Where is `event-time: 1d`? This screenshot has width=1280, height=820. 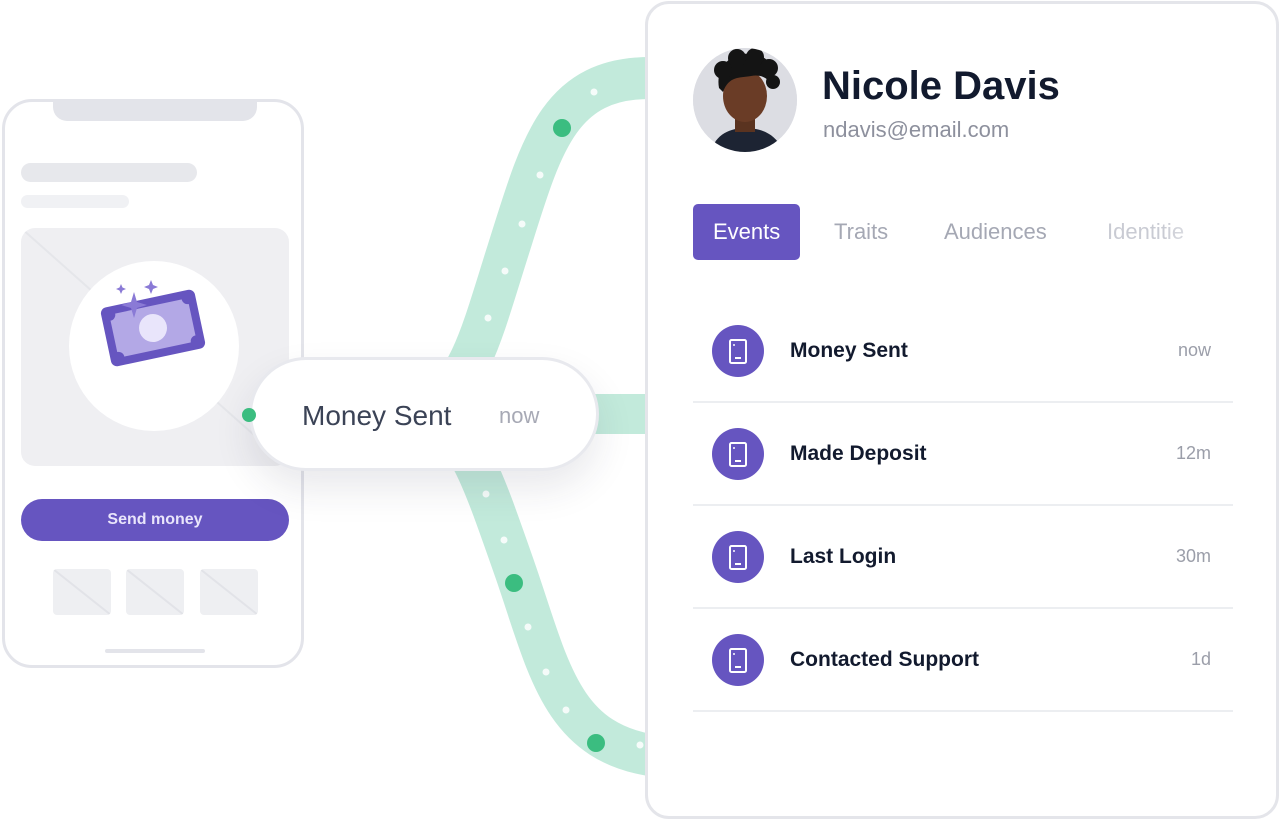 event-time: 1d is located at coordinates (1200, 659).